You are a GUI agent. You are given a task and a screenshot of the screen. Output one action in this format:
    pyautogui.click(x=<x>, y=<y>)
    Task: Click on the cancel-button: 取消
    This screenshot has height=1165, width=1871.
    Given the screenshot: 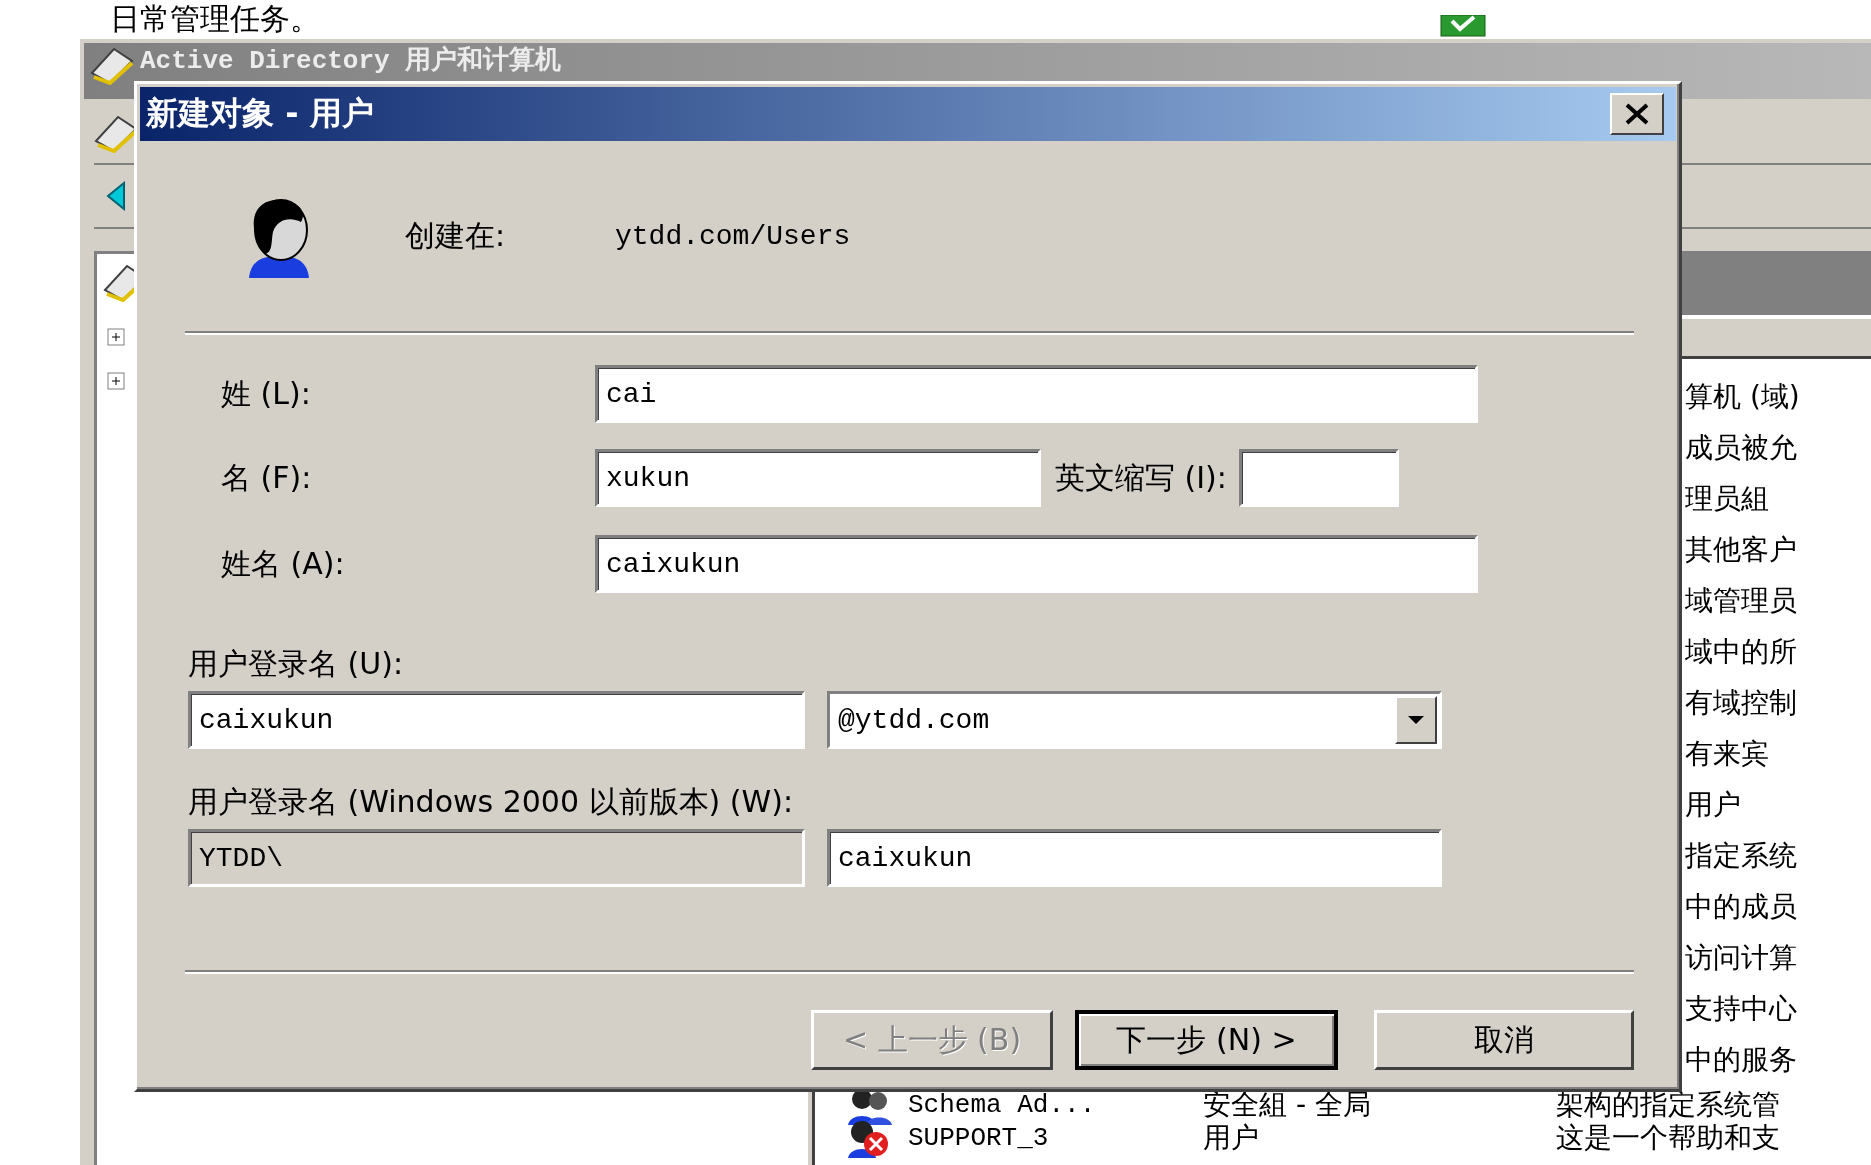 What is the action you would take?
    pyautogui.click(x=1504, y=1040)
    